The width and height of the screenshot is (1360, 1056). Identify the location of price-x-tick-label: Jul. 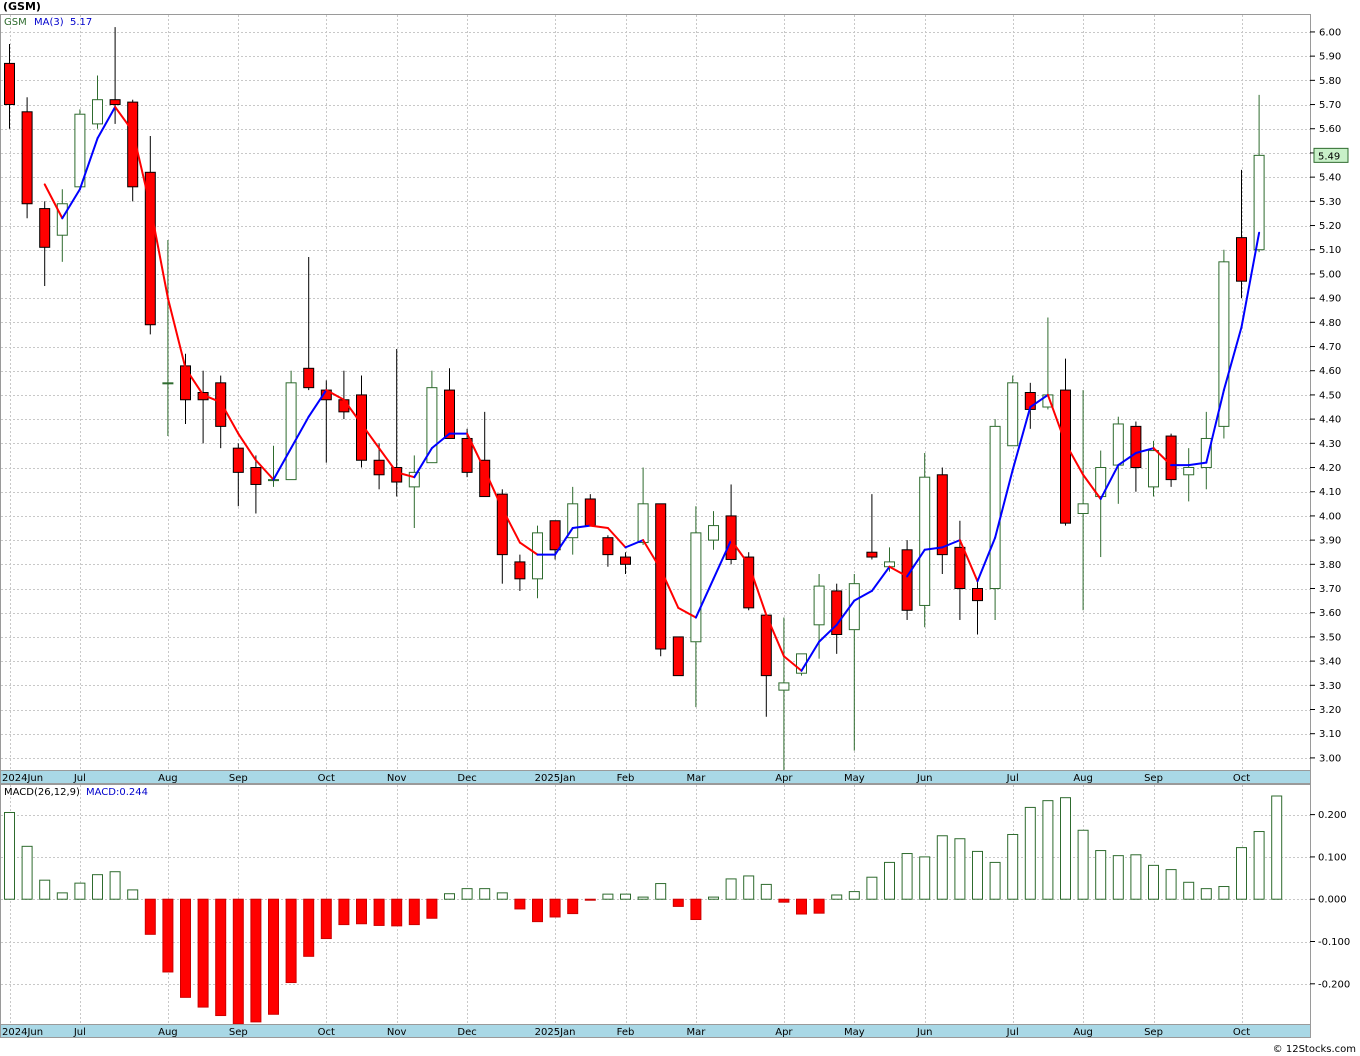
(1012, 778).